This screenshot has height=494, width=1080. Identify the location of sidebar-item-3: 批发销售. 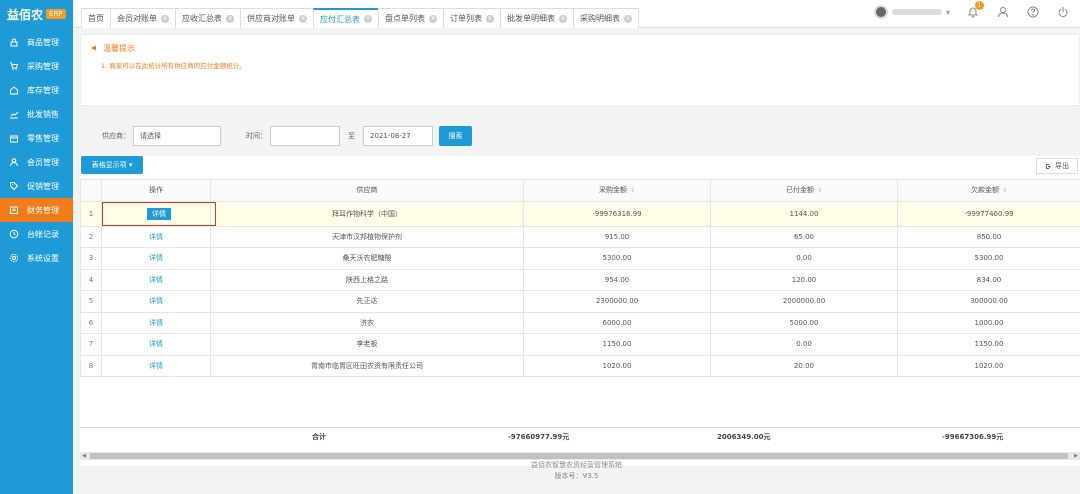
(36, 114).